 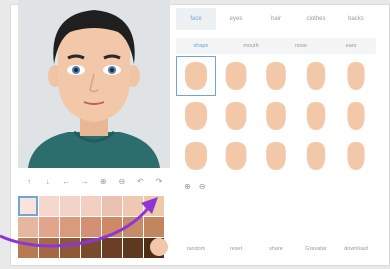 I want to click on share-button: share, so click(x=276, y=249).